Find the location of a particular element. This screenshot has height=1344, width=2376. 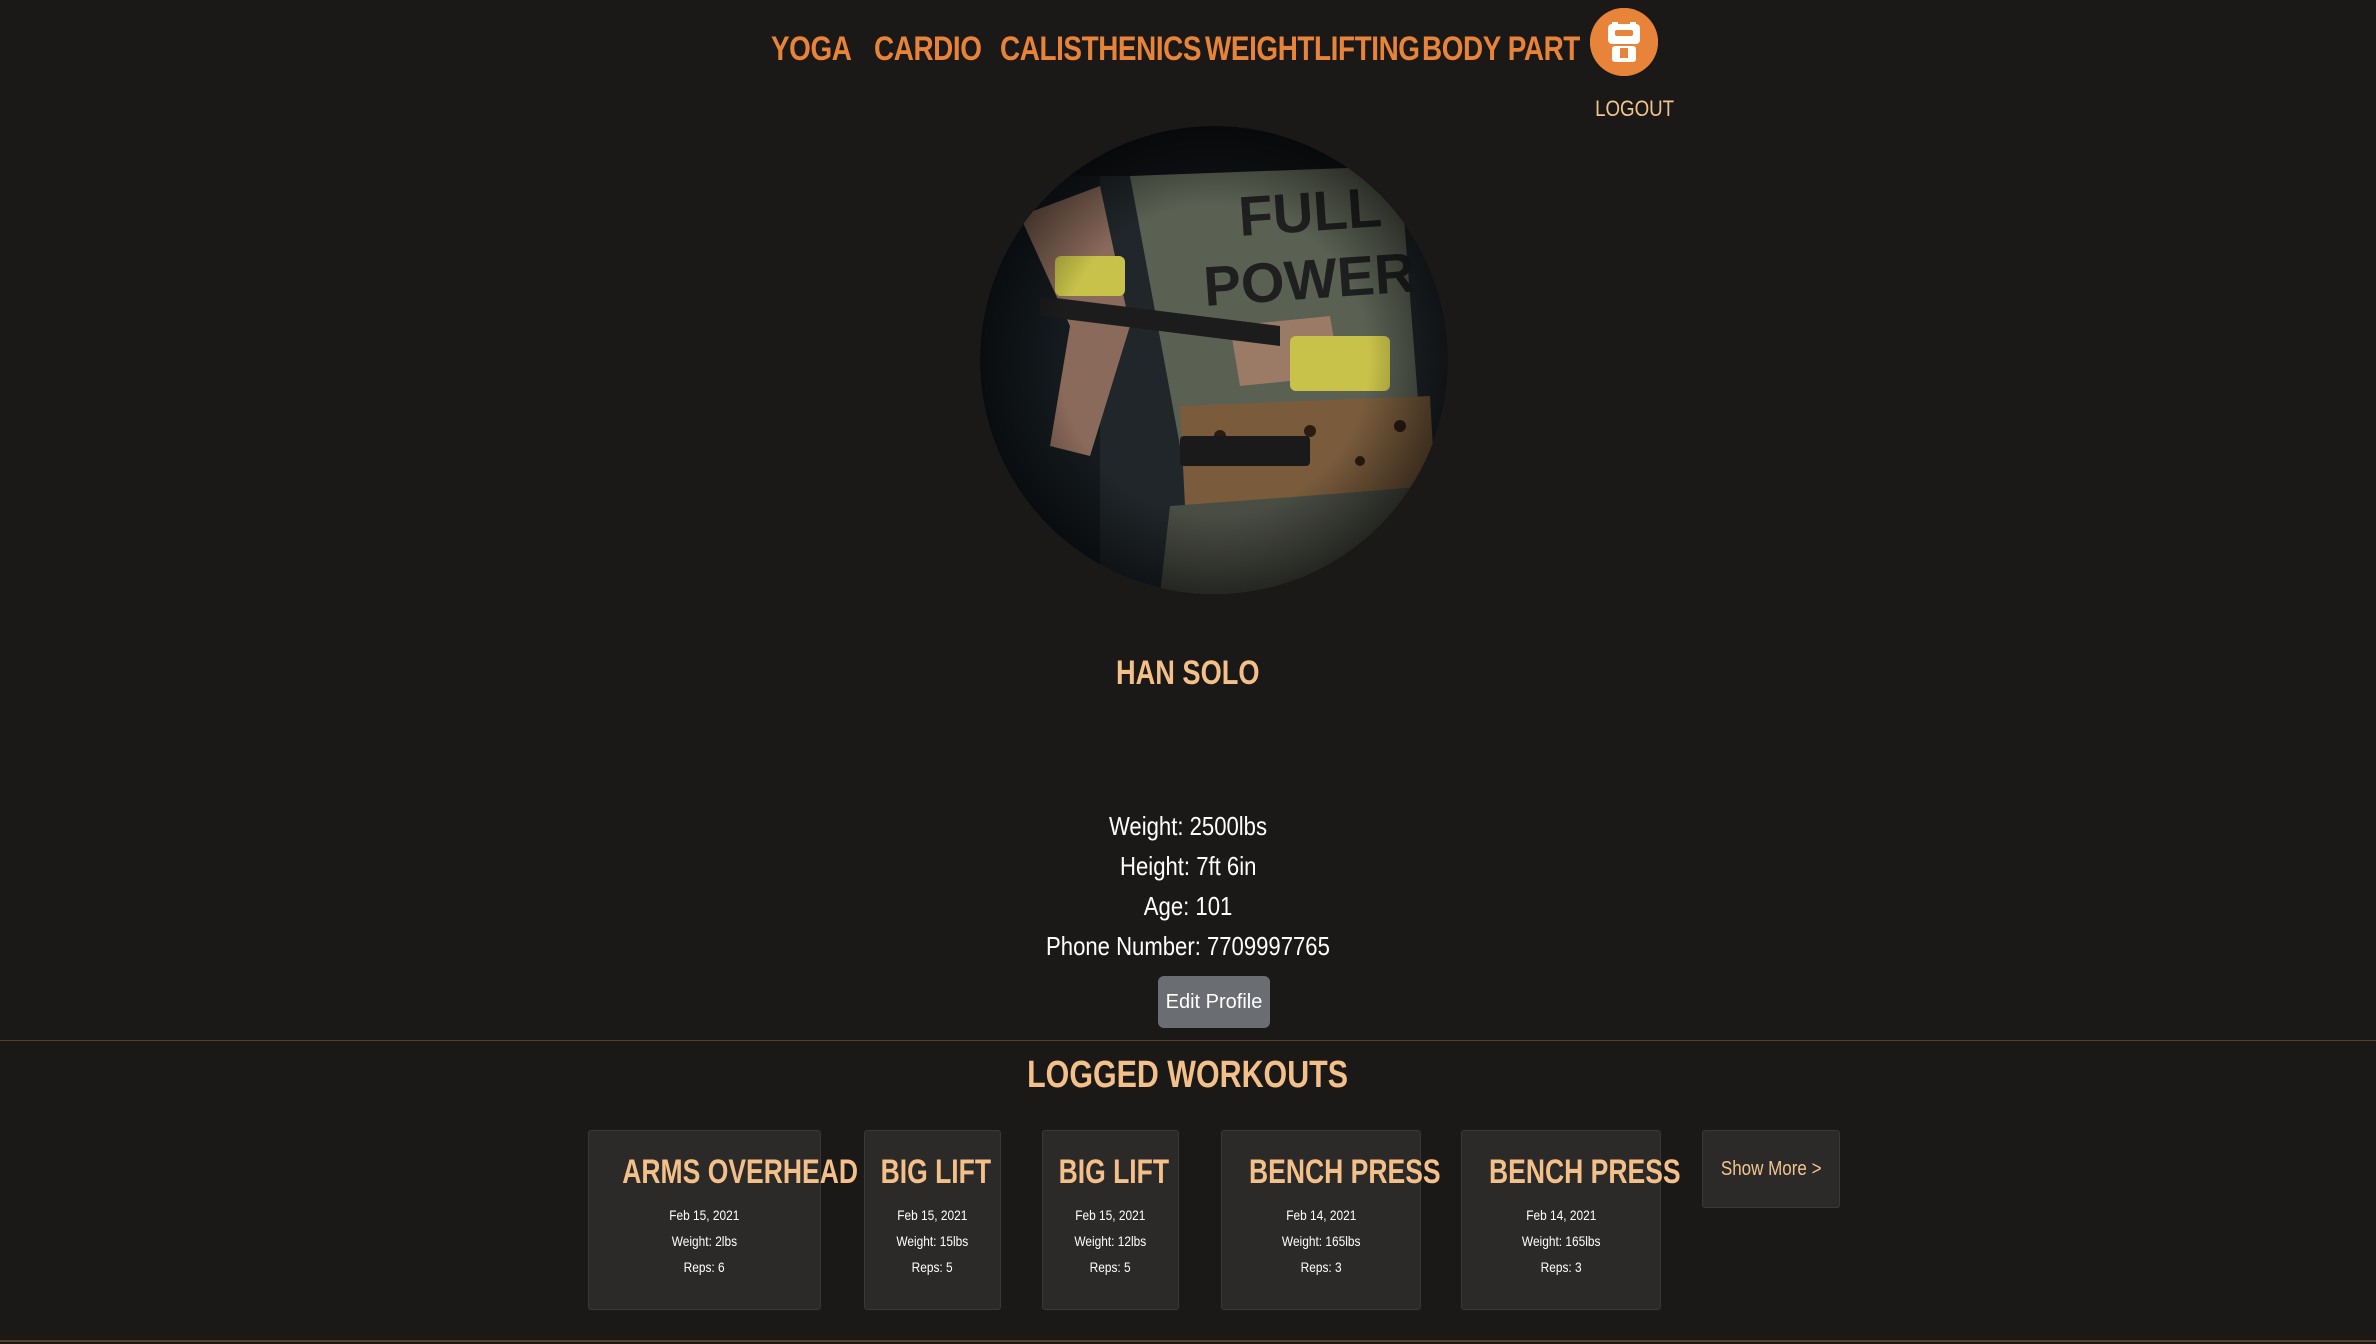

logged-workouts-title-text: LOGGED WORKOUTS is located at coordinates (1188, 1075).